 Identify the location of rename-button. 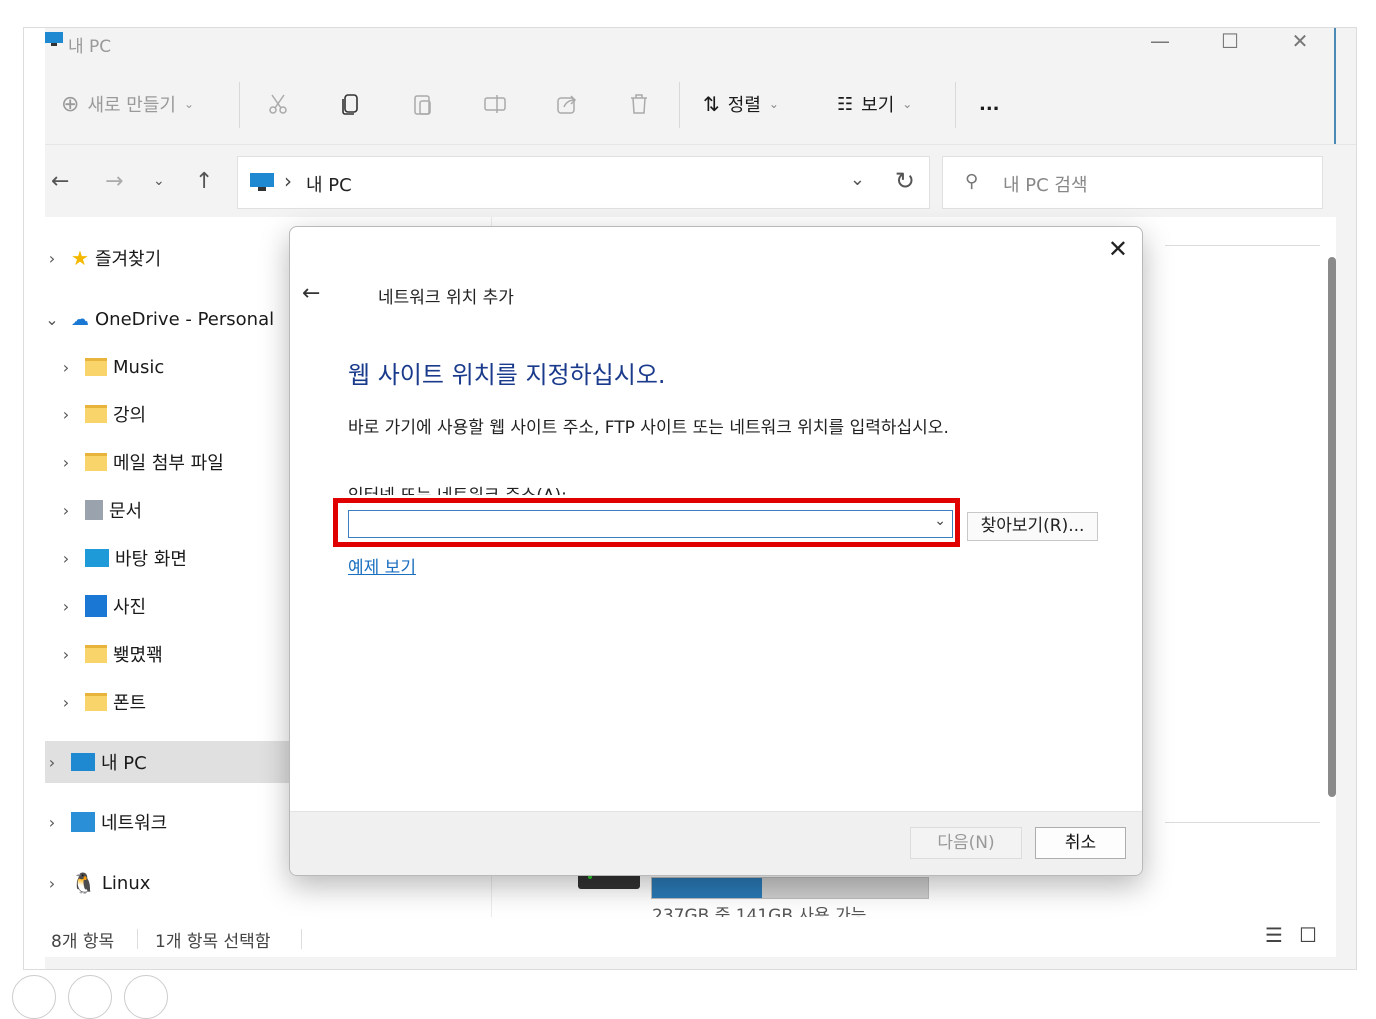
(495, 104).